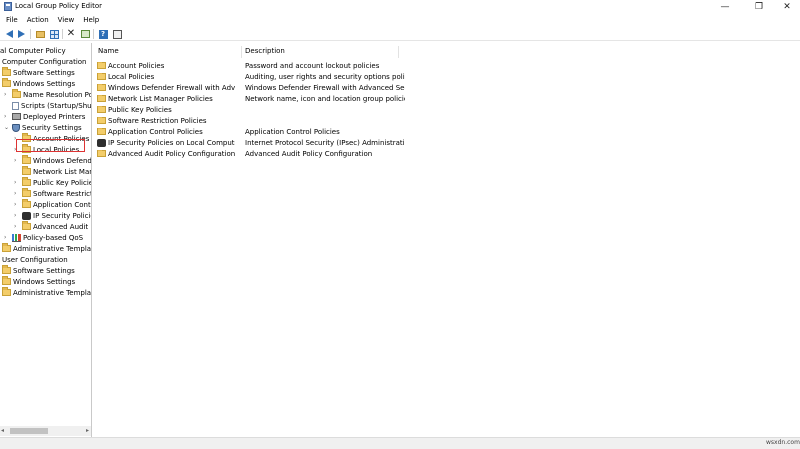 The height and width of the screenshot is (449, 800). Describe the element at coordinates (9, 34) in the screenshot. I see `back-arrow-icon` at that location.